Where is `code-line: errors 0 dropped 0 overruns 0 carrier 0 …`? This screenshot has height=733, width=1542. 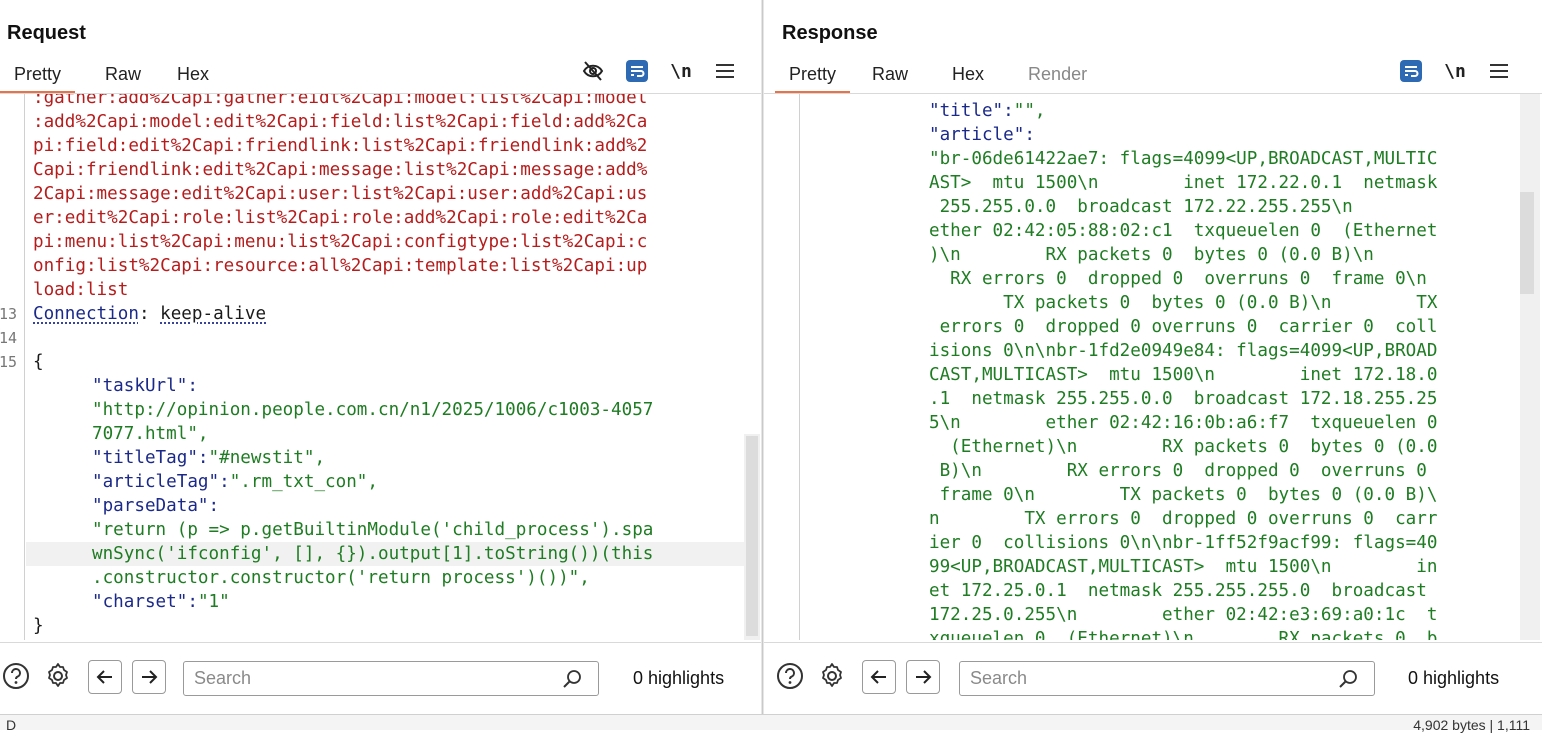
code-line: errors 0 dropped 0 overruns 0 carrier 0 … is located at coordinates (1183, 327).